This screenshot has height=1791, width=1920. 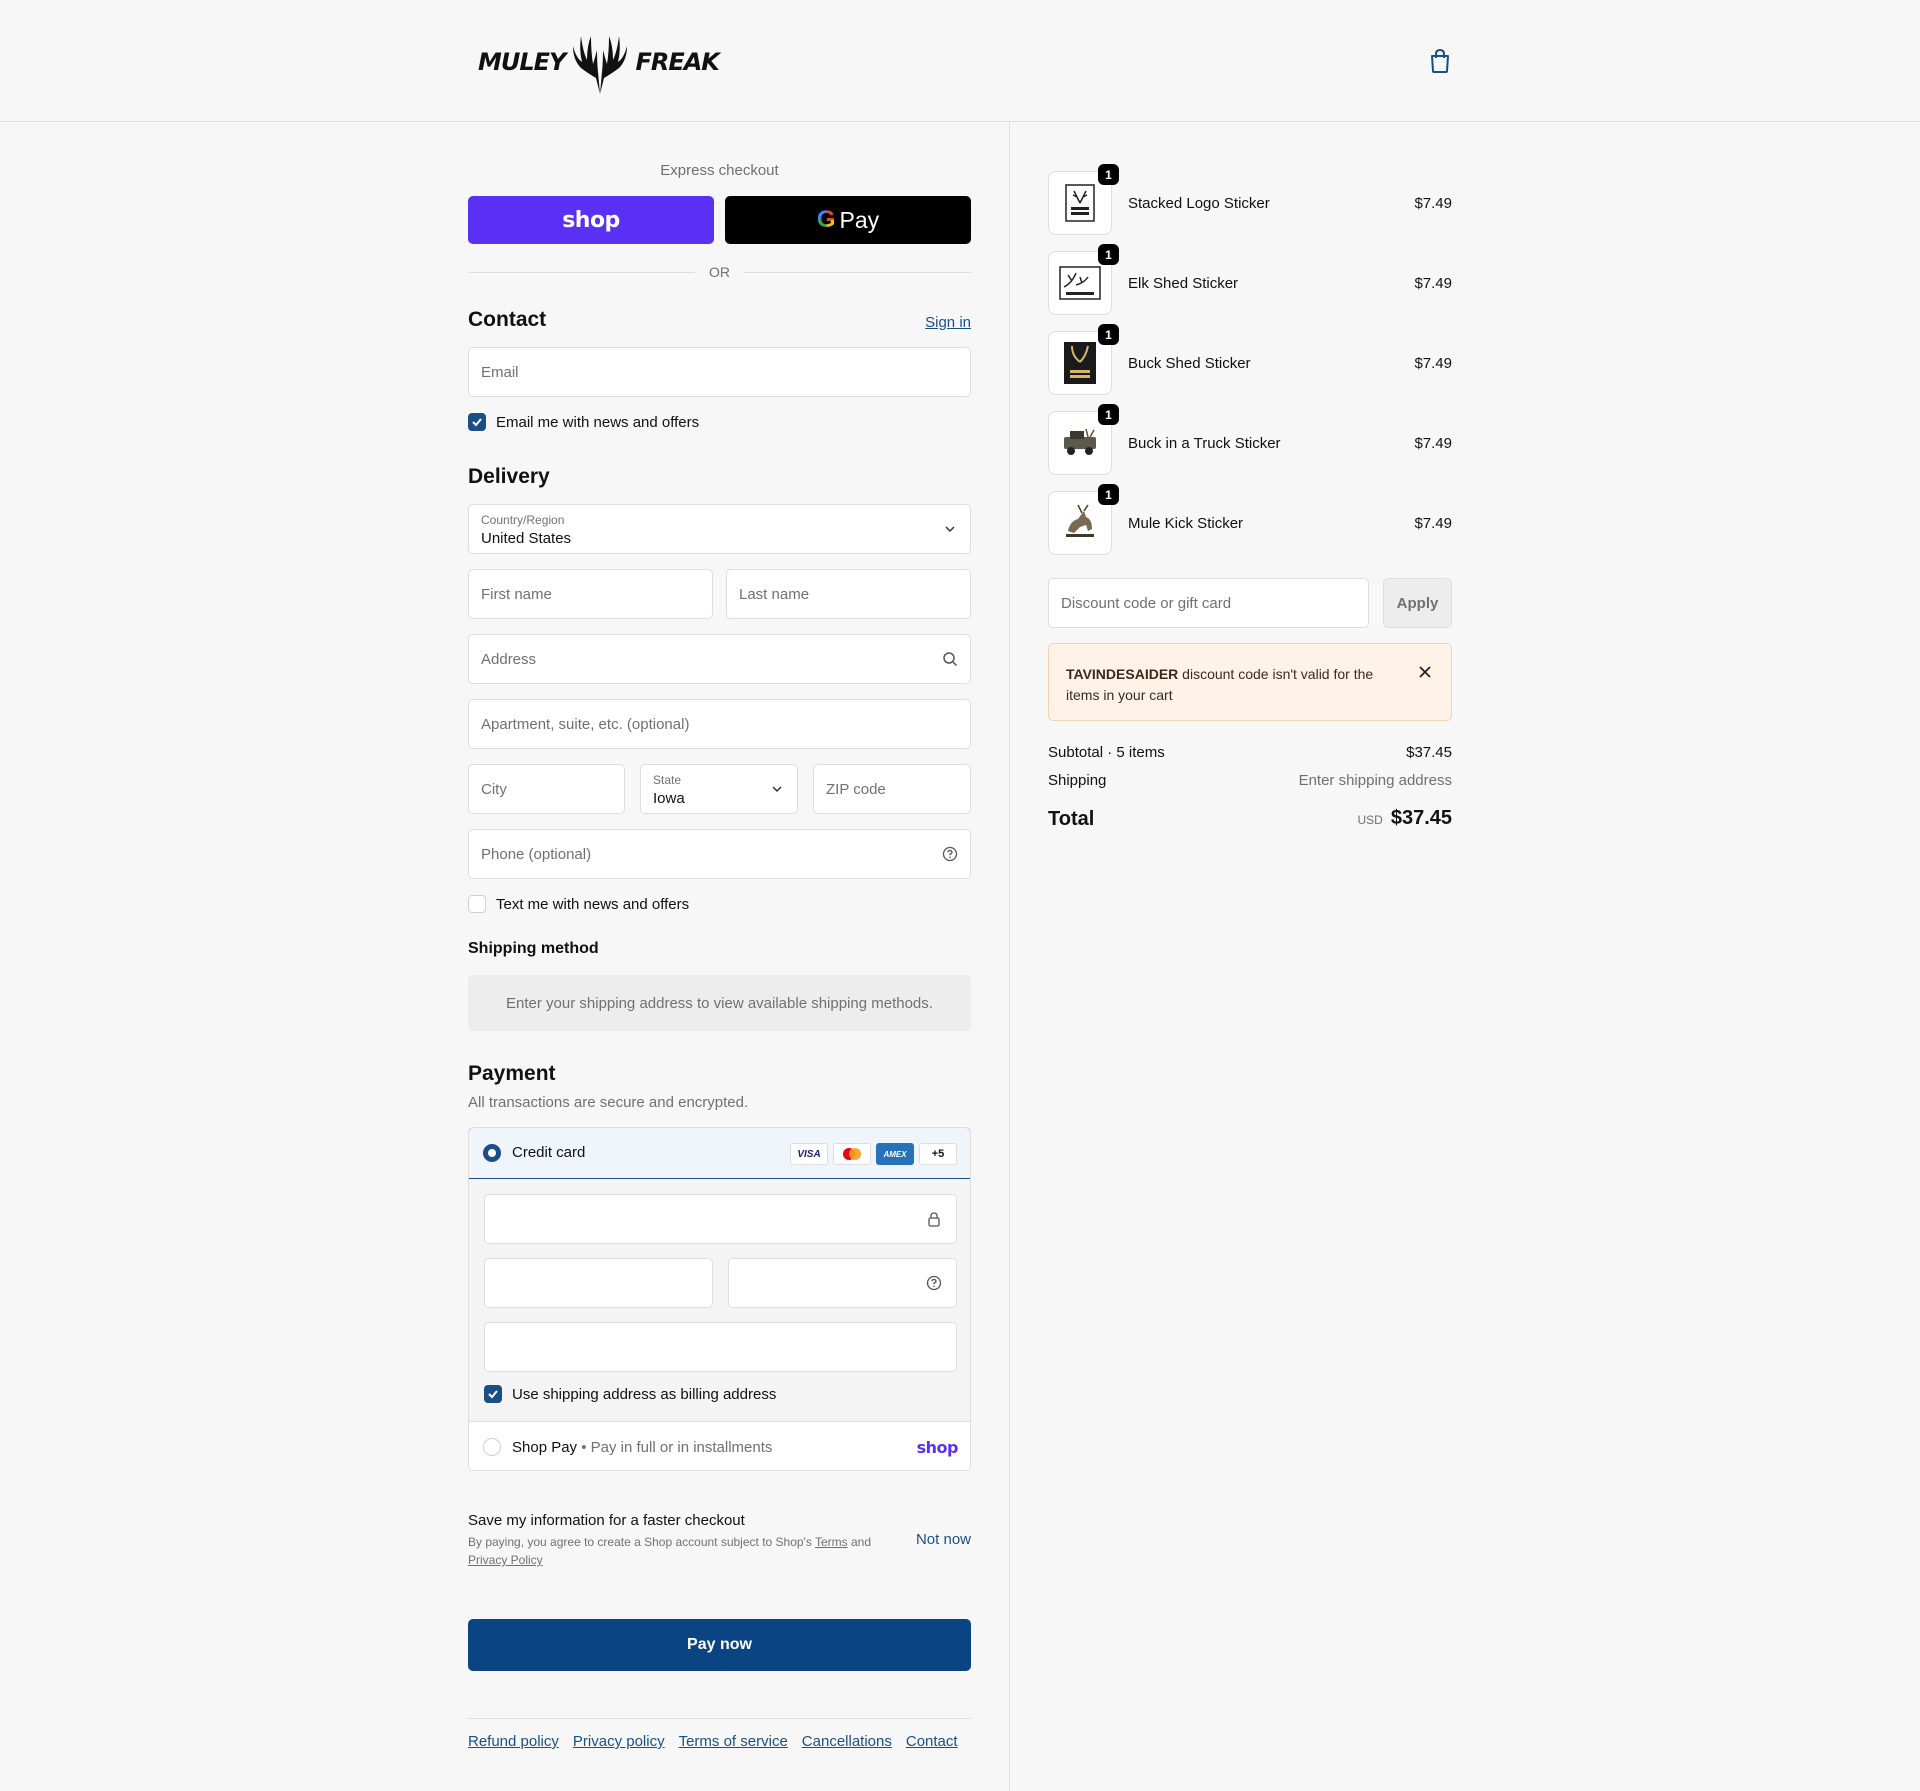 What do you see at coordinates (513, 1741) in the screenshot?
I see `refund-policy-link: Refund policy` at bounding box center [513, 1741].